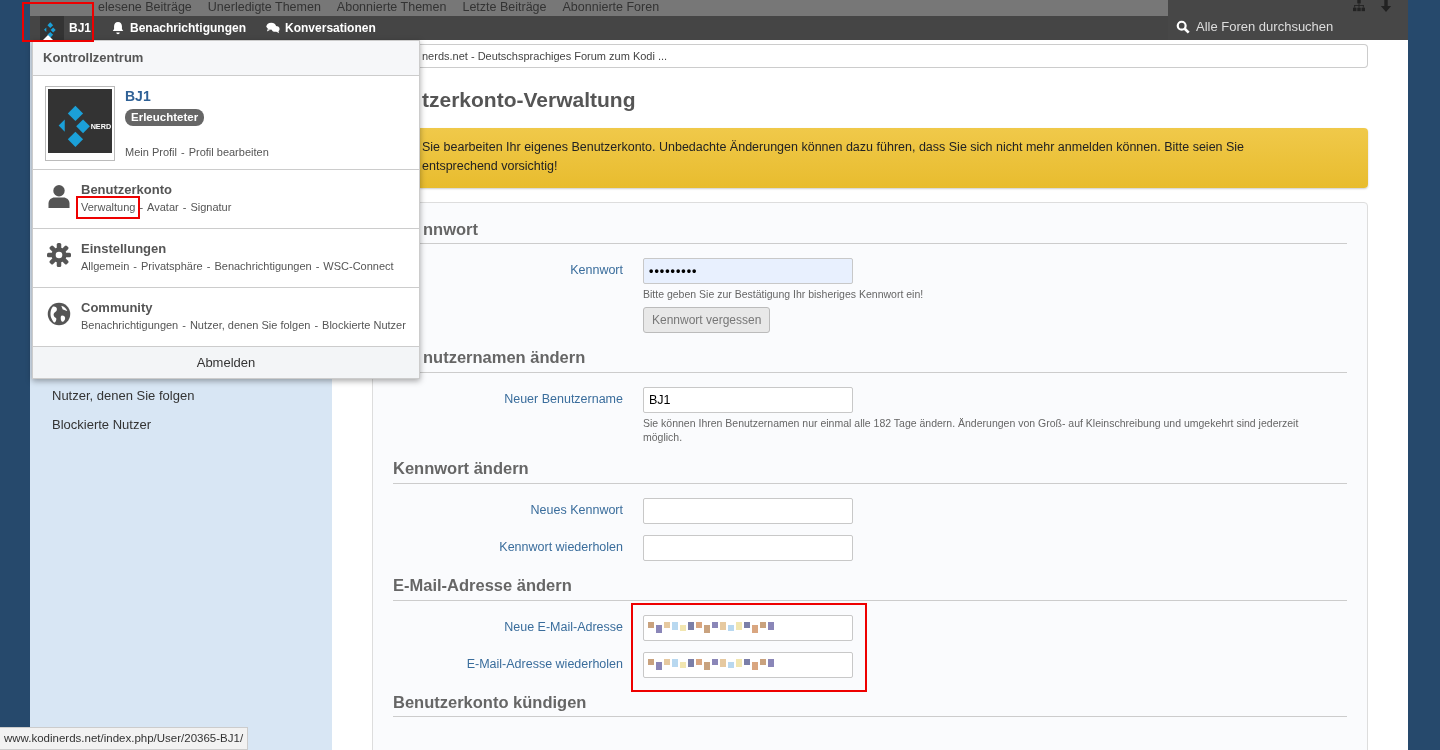 The image size is (1440, 750). What do you see at coordinates (165, 117) in the screenshot?
I see `rank-label: Erleuchteter` at bounding box center [165, 117].